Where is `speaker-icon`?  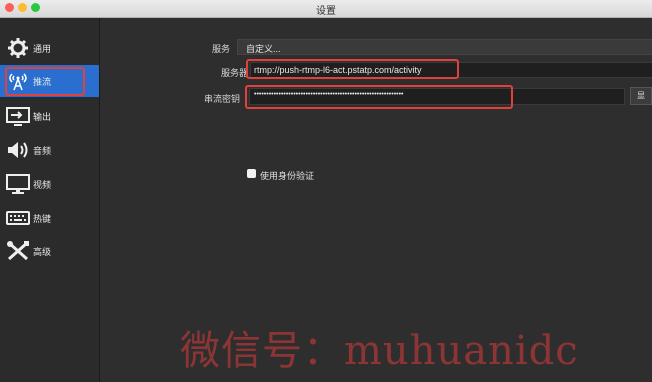
speaker-icon is located at coordinates (18, 150).